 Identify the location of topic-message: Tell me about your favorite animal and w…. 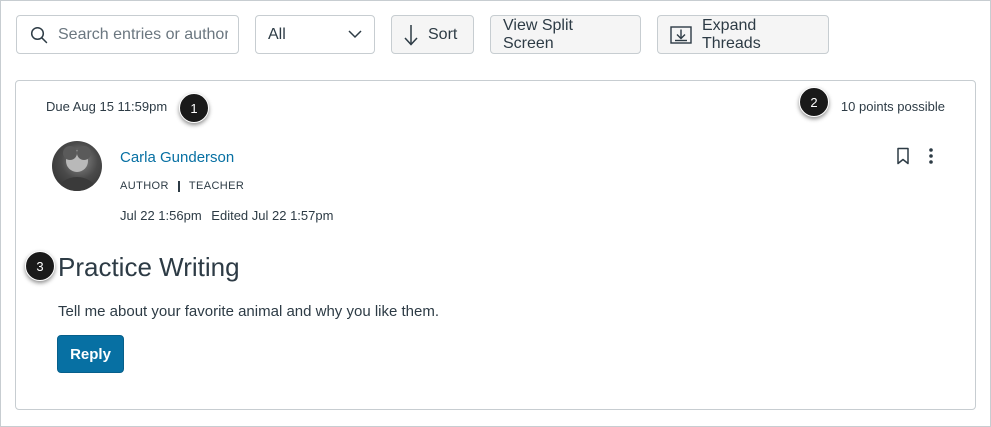
(249, 311).